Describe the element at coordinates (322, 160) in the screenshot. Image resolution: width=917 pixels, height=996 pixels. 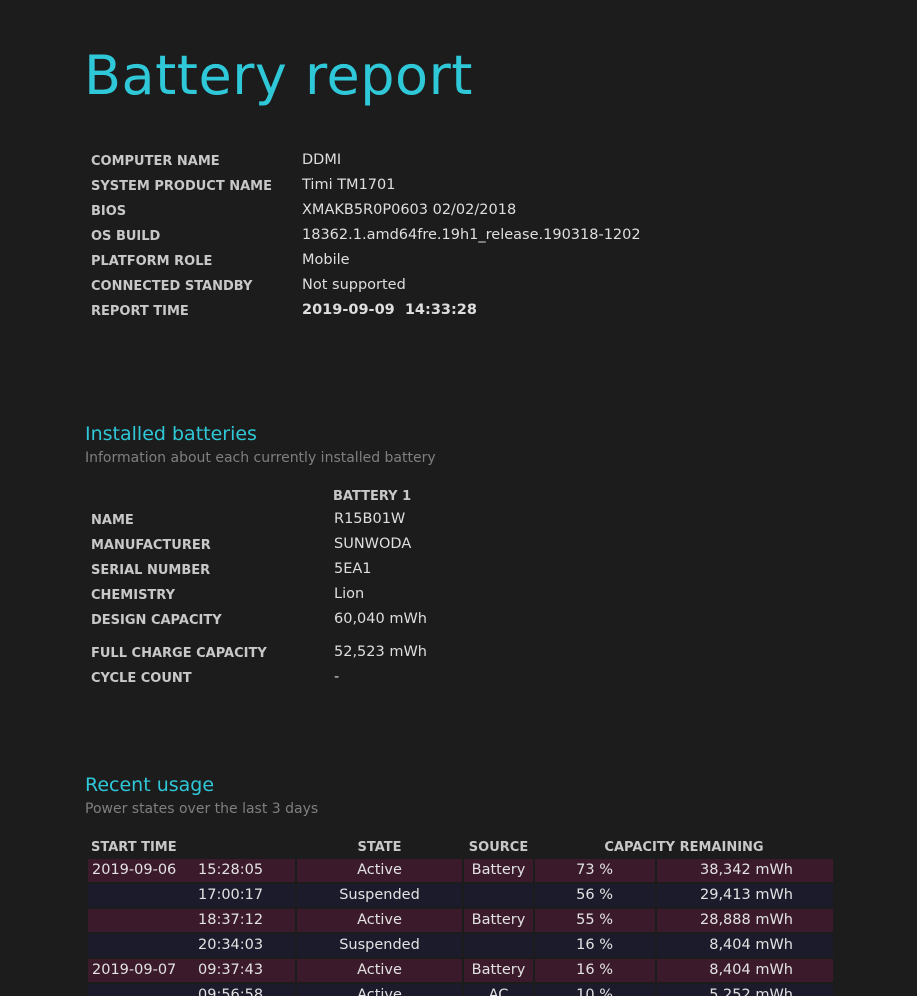
I see `computer-name-value: DDMI` at that location.